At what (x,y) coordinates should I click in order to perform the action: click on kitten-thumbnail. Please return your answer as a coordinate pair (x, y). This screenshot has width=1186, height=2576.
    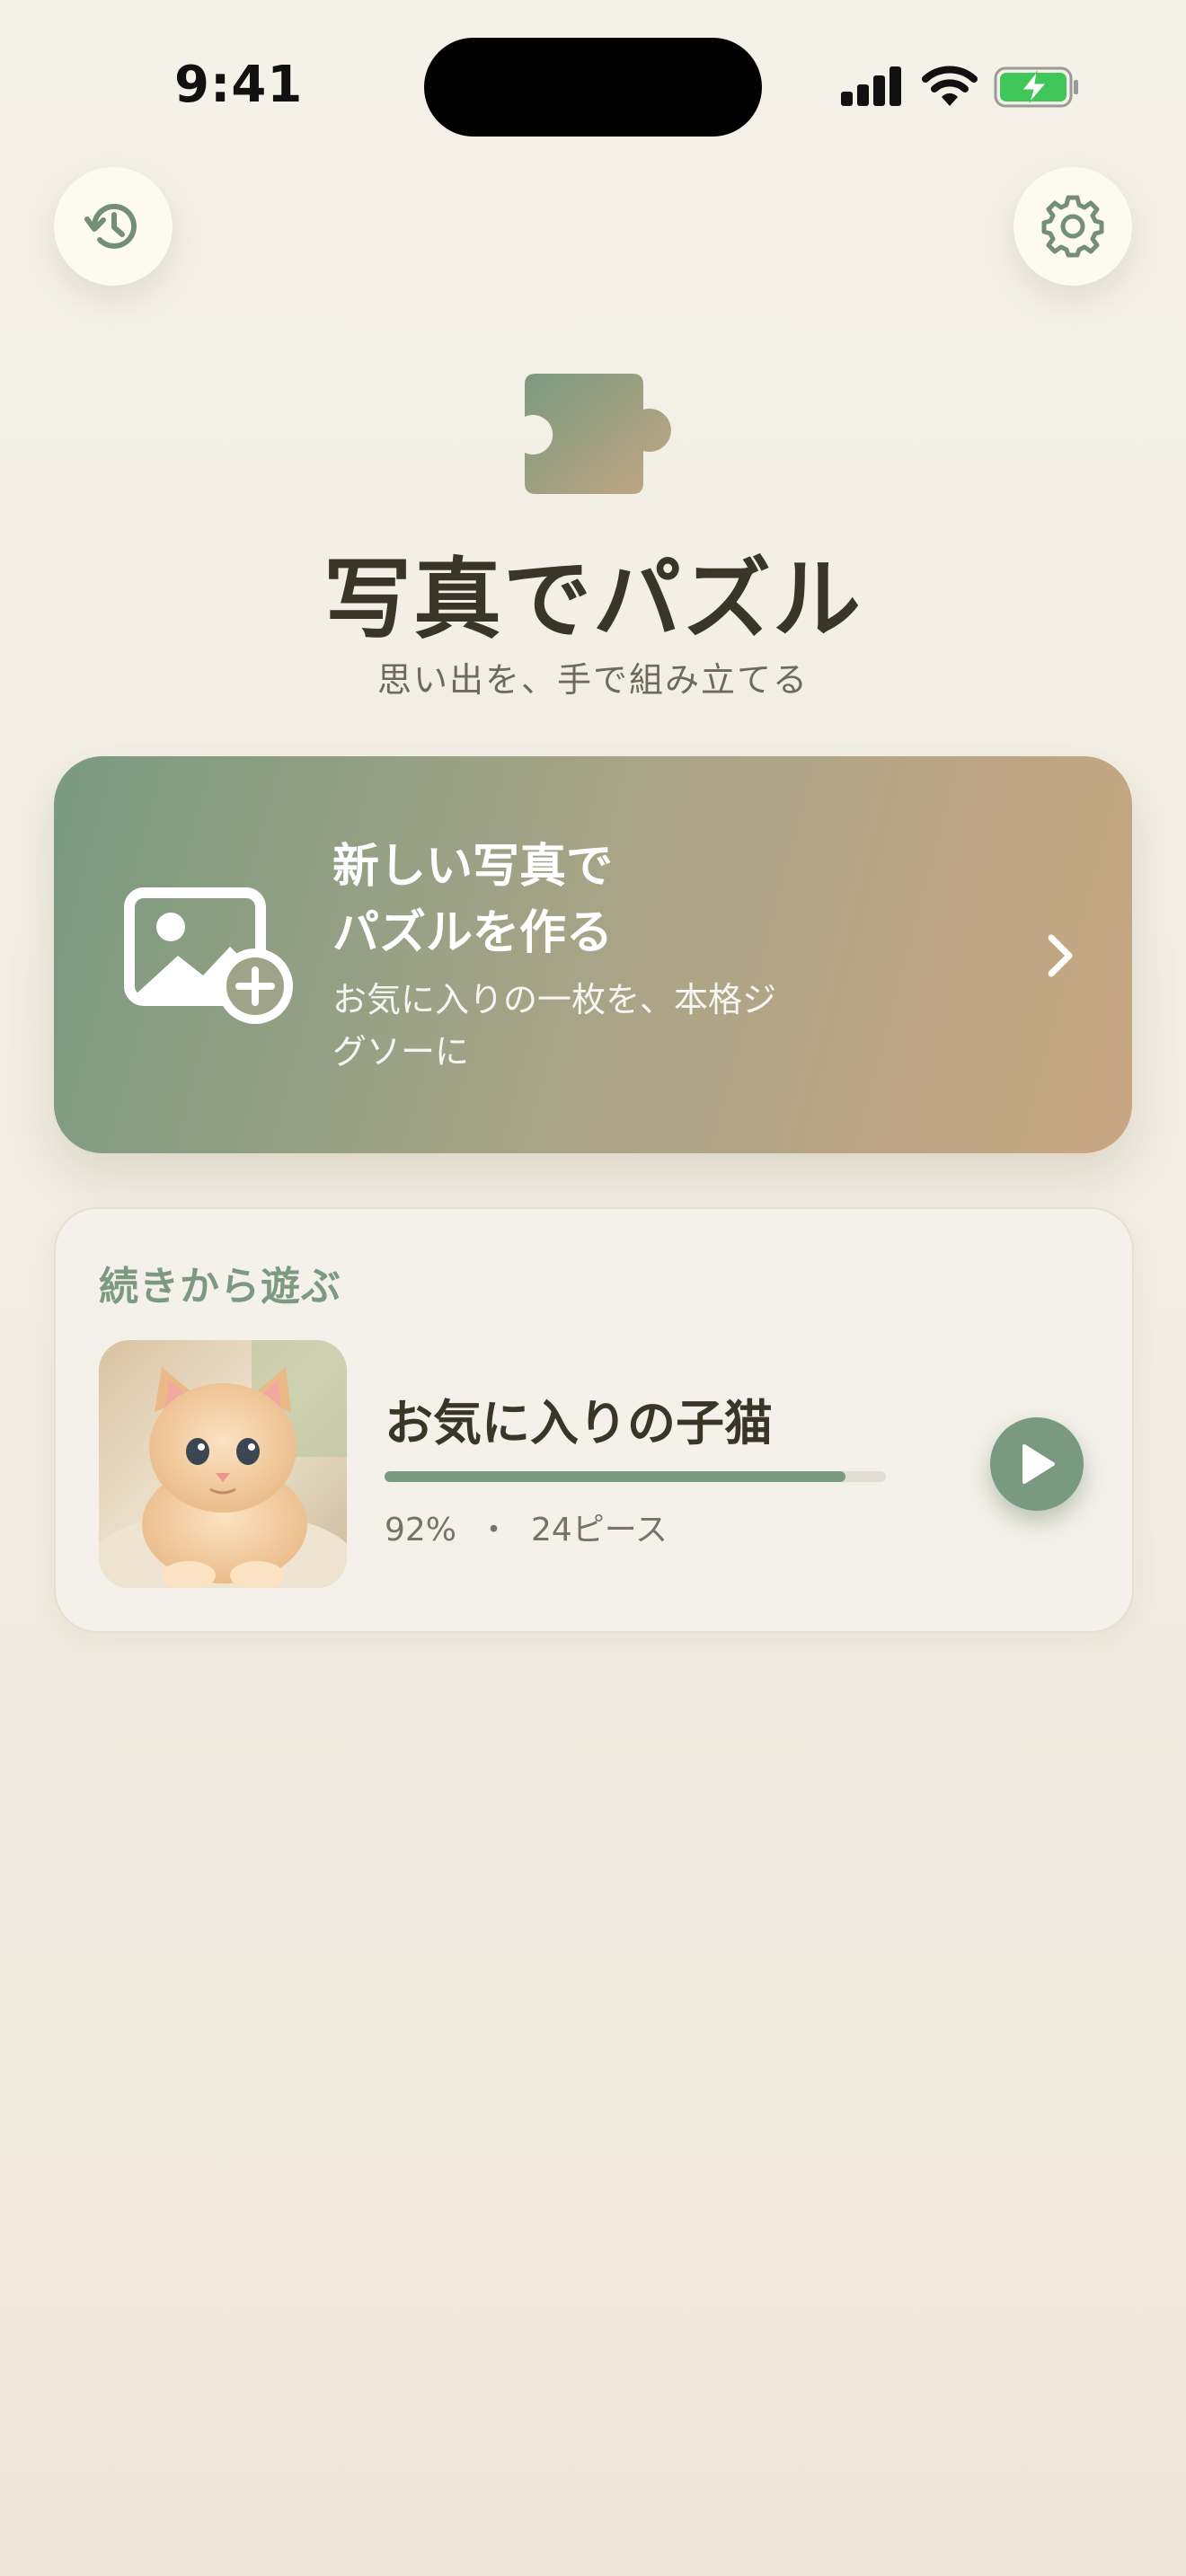
    Looking at the image, I should click on (223, 1464).